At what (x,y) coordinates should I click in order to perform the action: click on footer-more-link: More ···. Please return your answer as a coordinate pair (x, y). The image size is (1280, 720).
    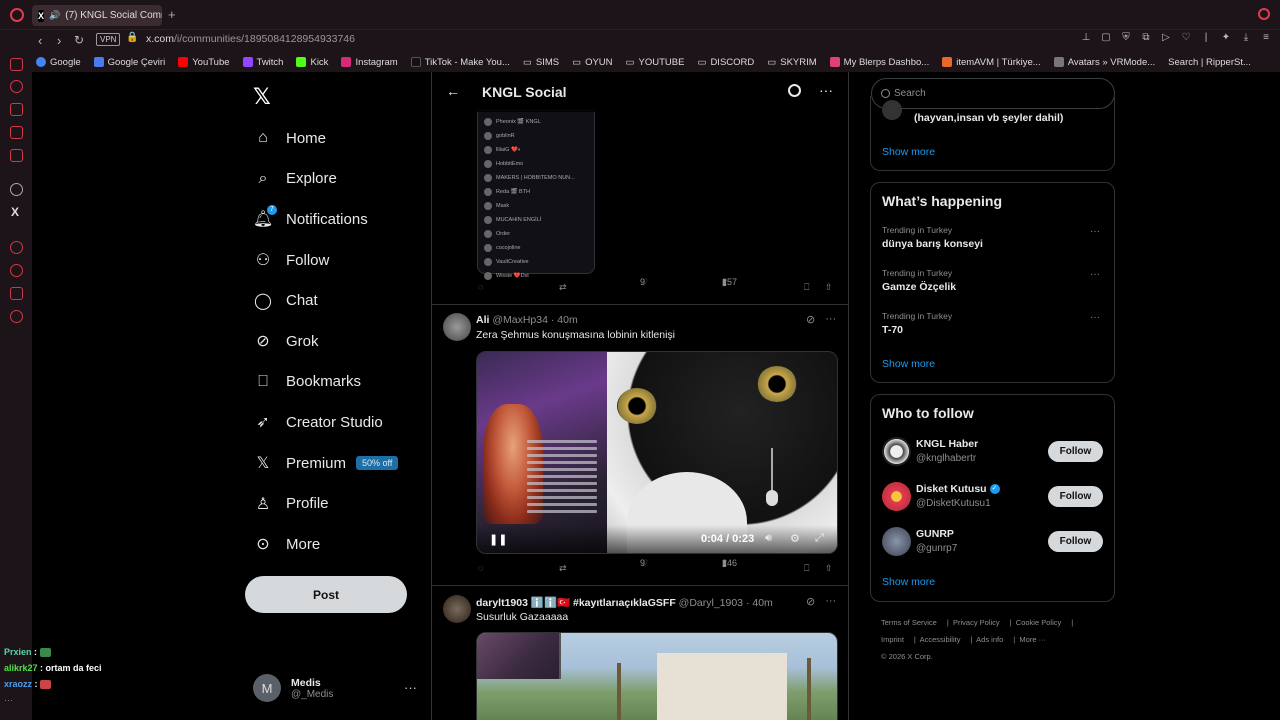
    Looking at the image, I should click on (1032, 639).